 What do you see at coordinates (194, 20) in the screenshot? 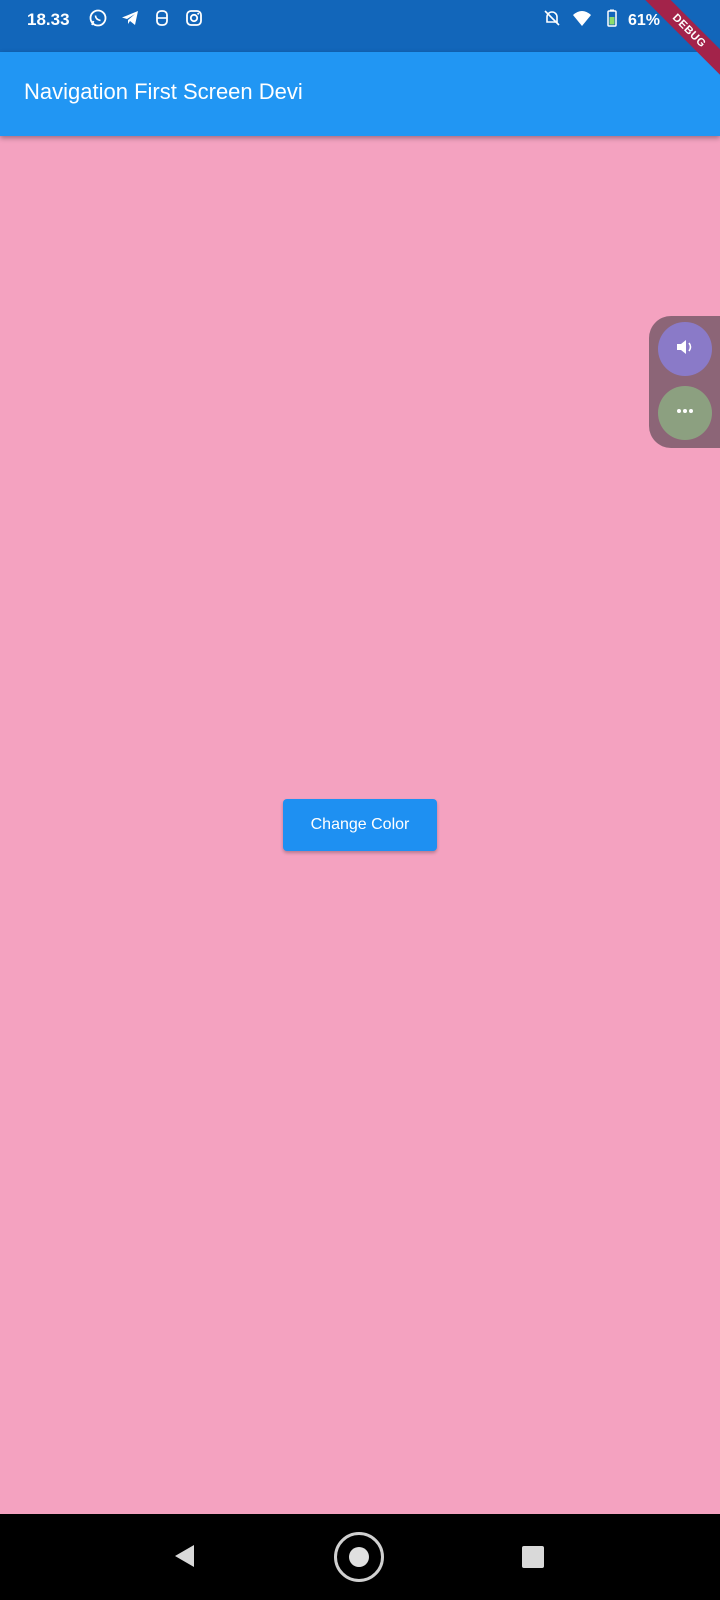
I see `instagram-icon` at bounding box center [194, 20].